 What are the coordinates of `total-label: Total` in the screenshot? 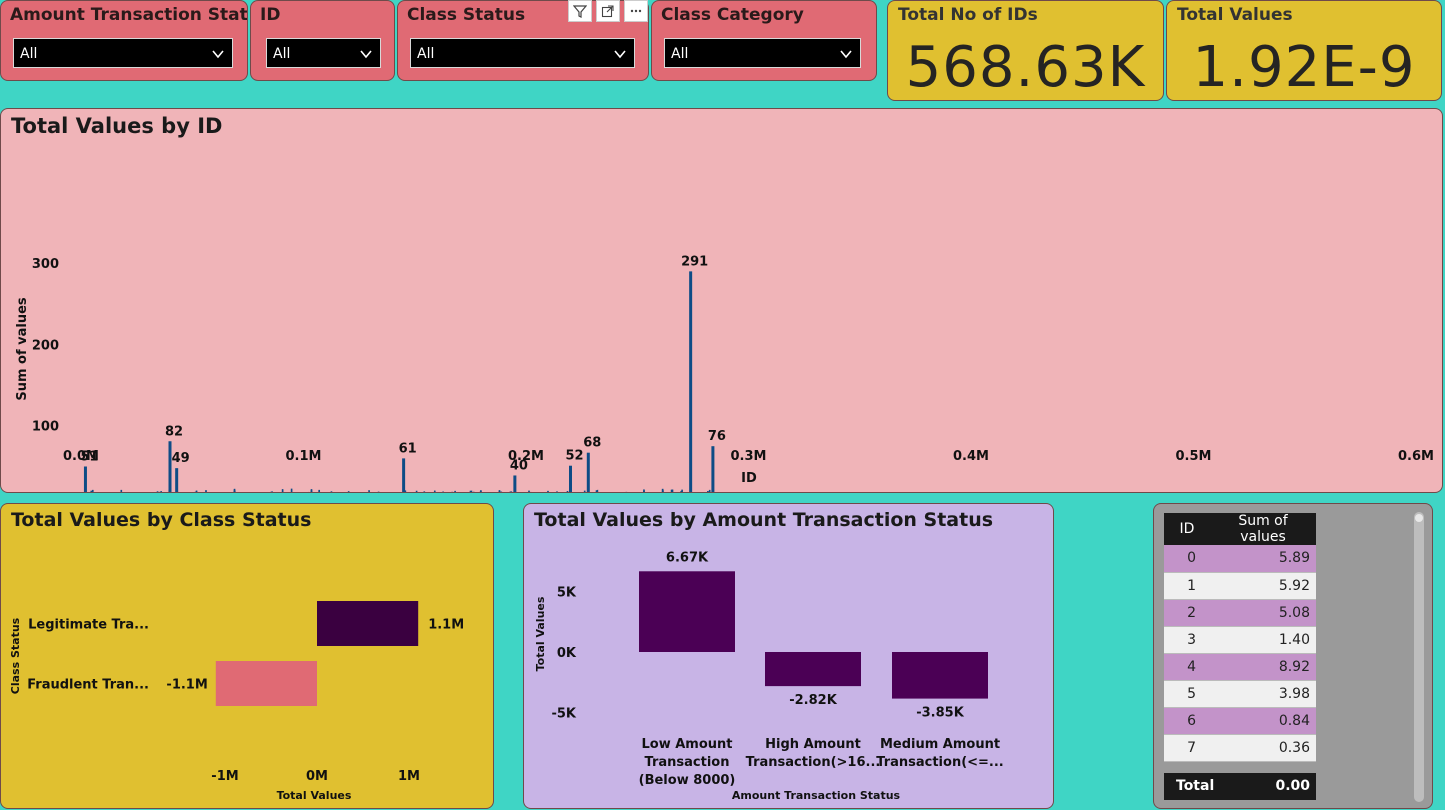 It's located at (1195, 786).